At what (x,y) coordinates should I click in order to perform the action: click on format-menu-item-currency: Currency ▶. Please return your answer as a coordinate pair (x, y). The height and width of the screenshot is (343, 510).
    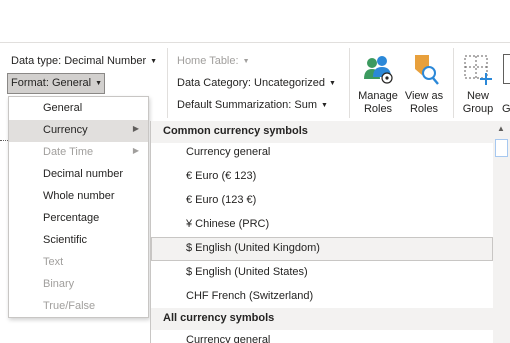
    Looking at the image, I should click on (78, 131).